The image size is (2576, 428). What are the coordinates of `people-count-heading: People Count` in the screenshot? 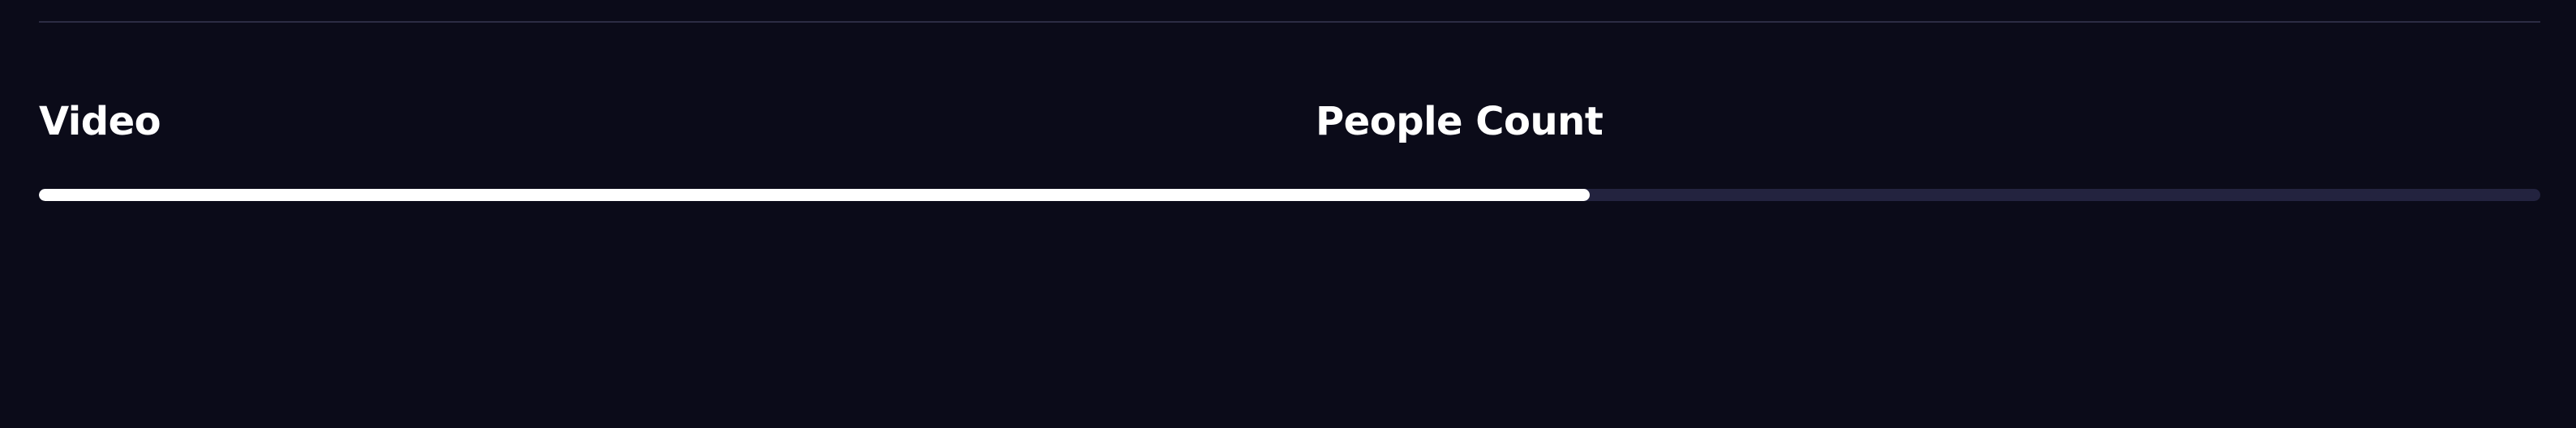 It's located at (1460, 121).